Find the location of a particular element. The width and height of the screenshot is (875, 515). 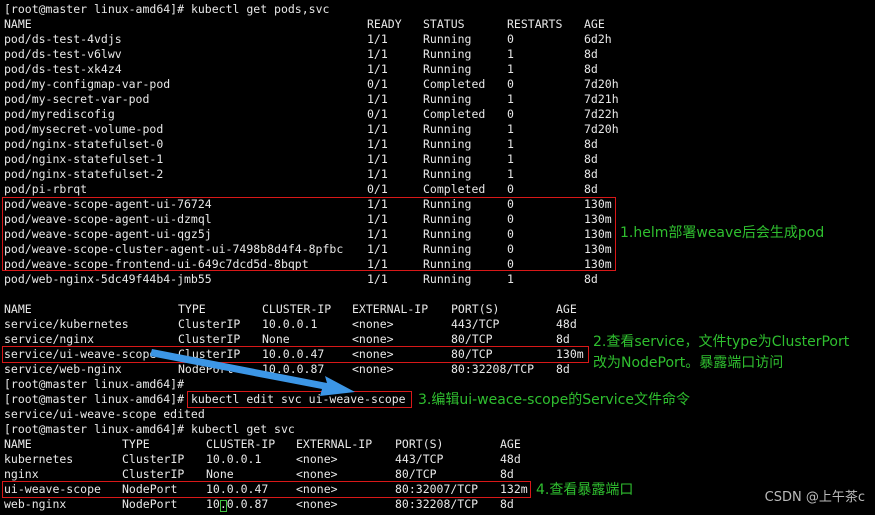

pointer-arrow is located at coordinates (252, 372).